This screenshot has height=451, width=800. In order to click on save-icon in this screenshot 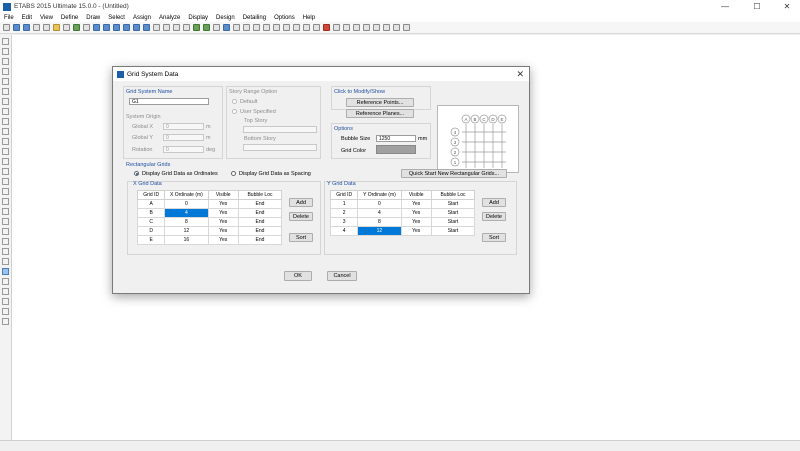, I will do `click(26, 27)`.